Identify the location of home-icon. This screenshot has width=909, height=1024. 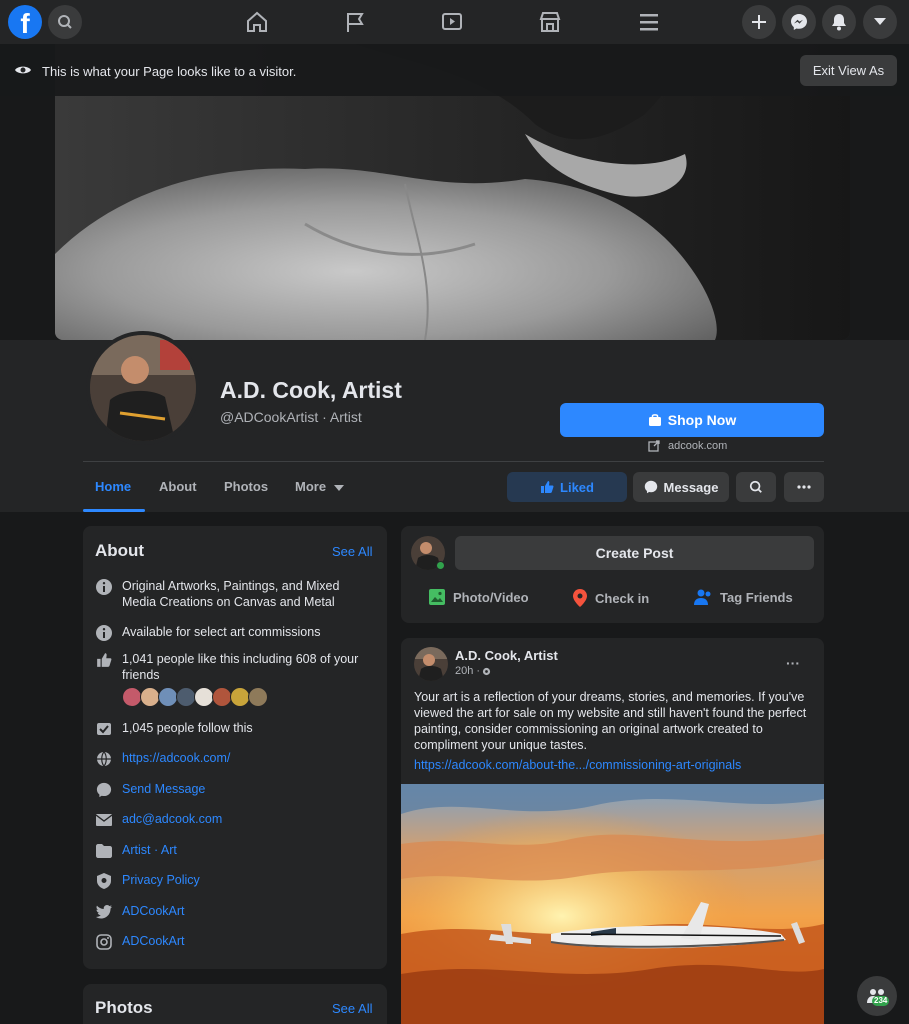
(257, 21).